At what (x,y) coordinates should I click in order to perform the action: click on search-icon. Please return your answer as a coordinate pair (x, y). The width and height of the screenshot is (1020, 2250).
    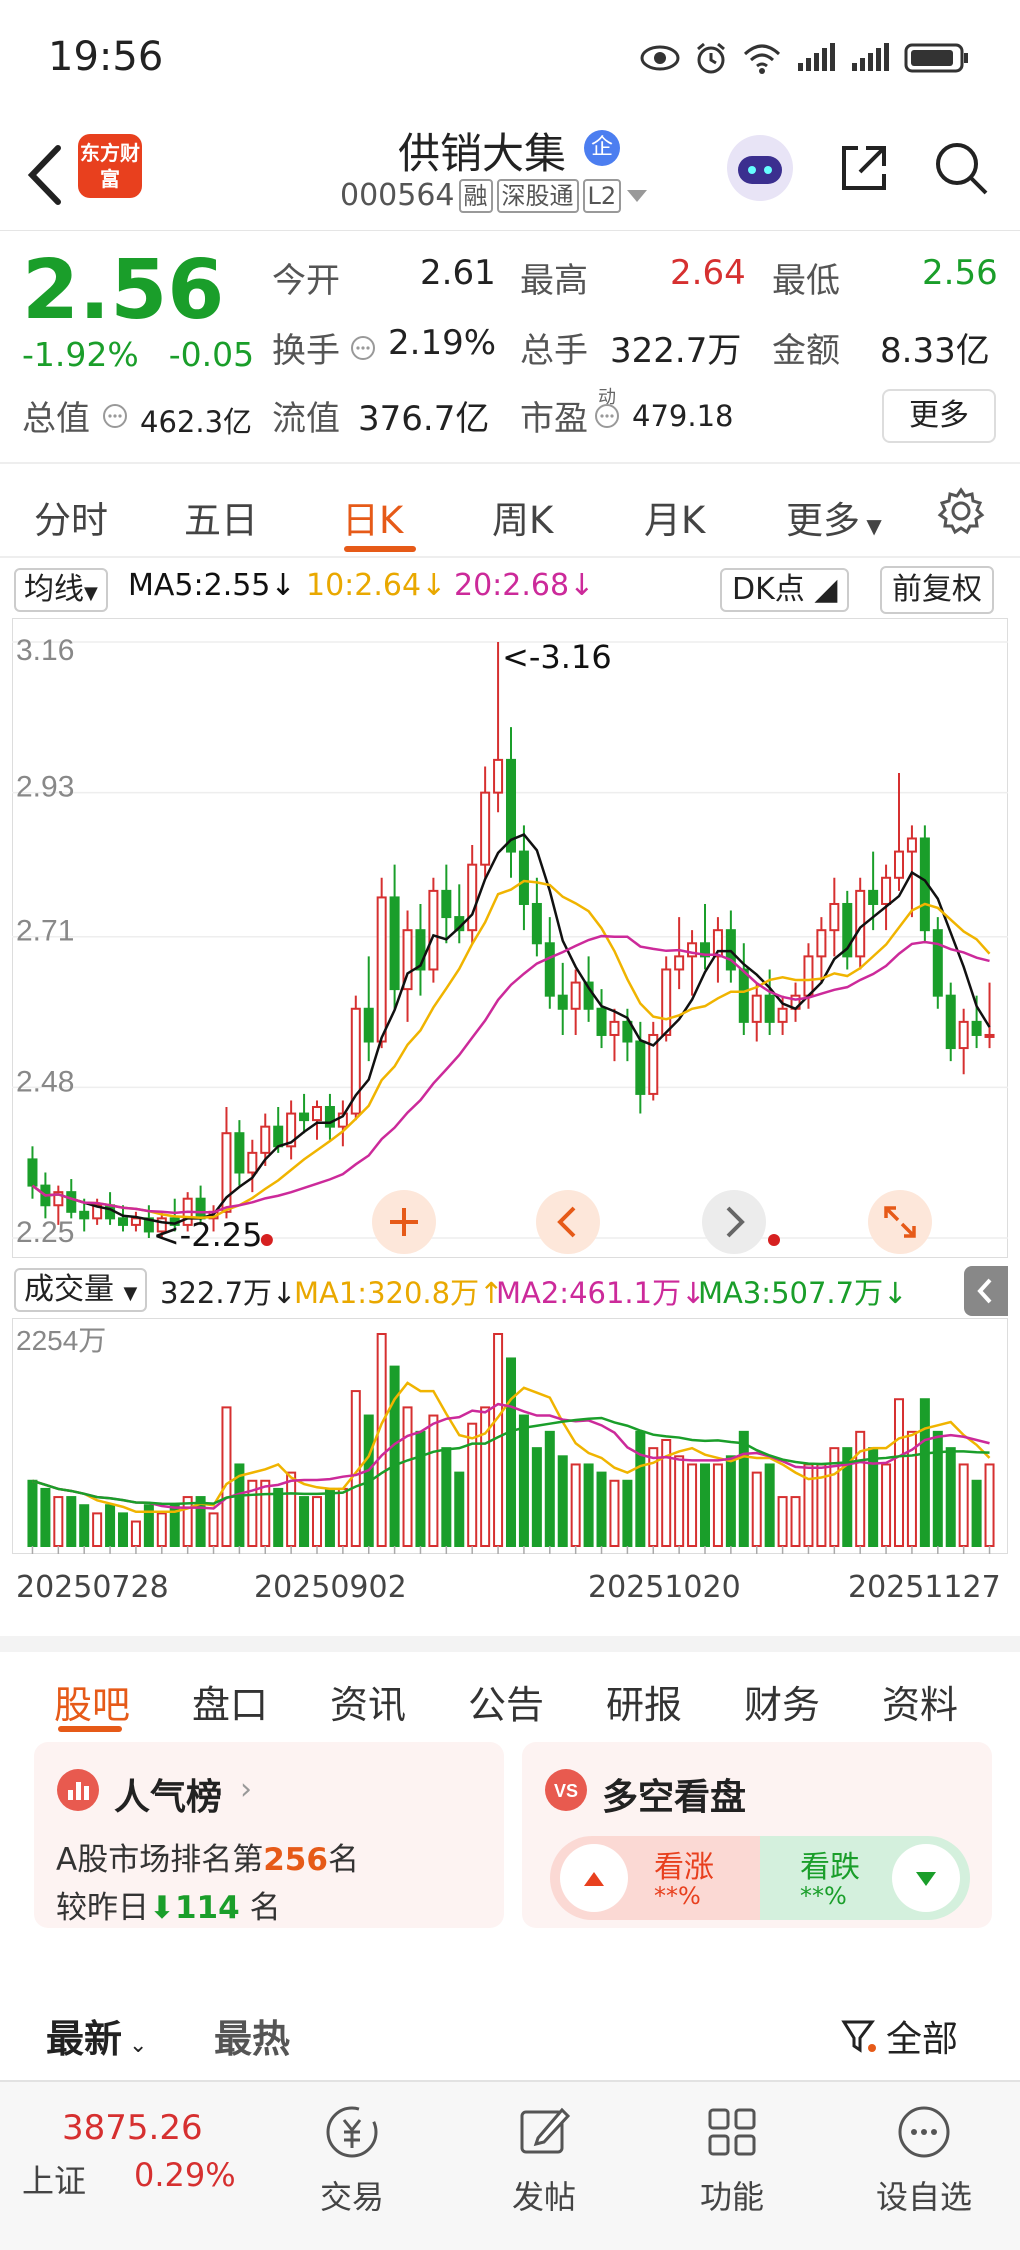
    Looking at the image, I should click on (961, 168).